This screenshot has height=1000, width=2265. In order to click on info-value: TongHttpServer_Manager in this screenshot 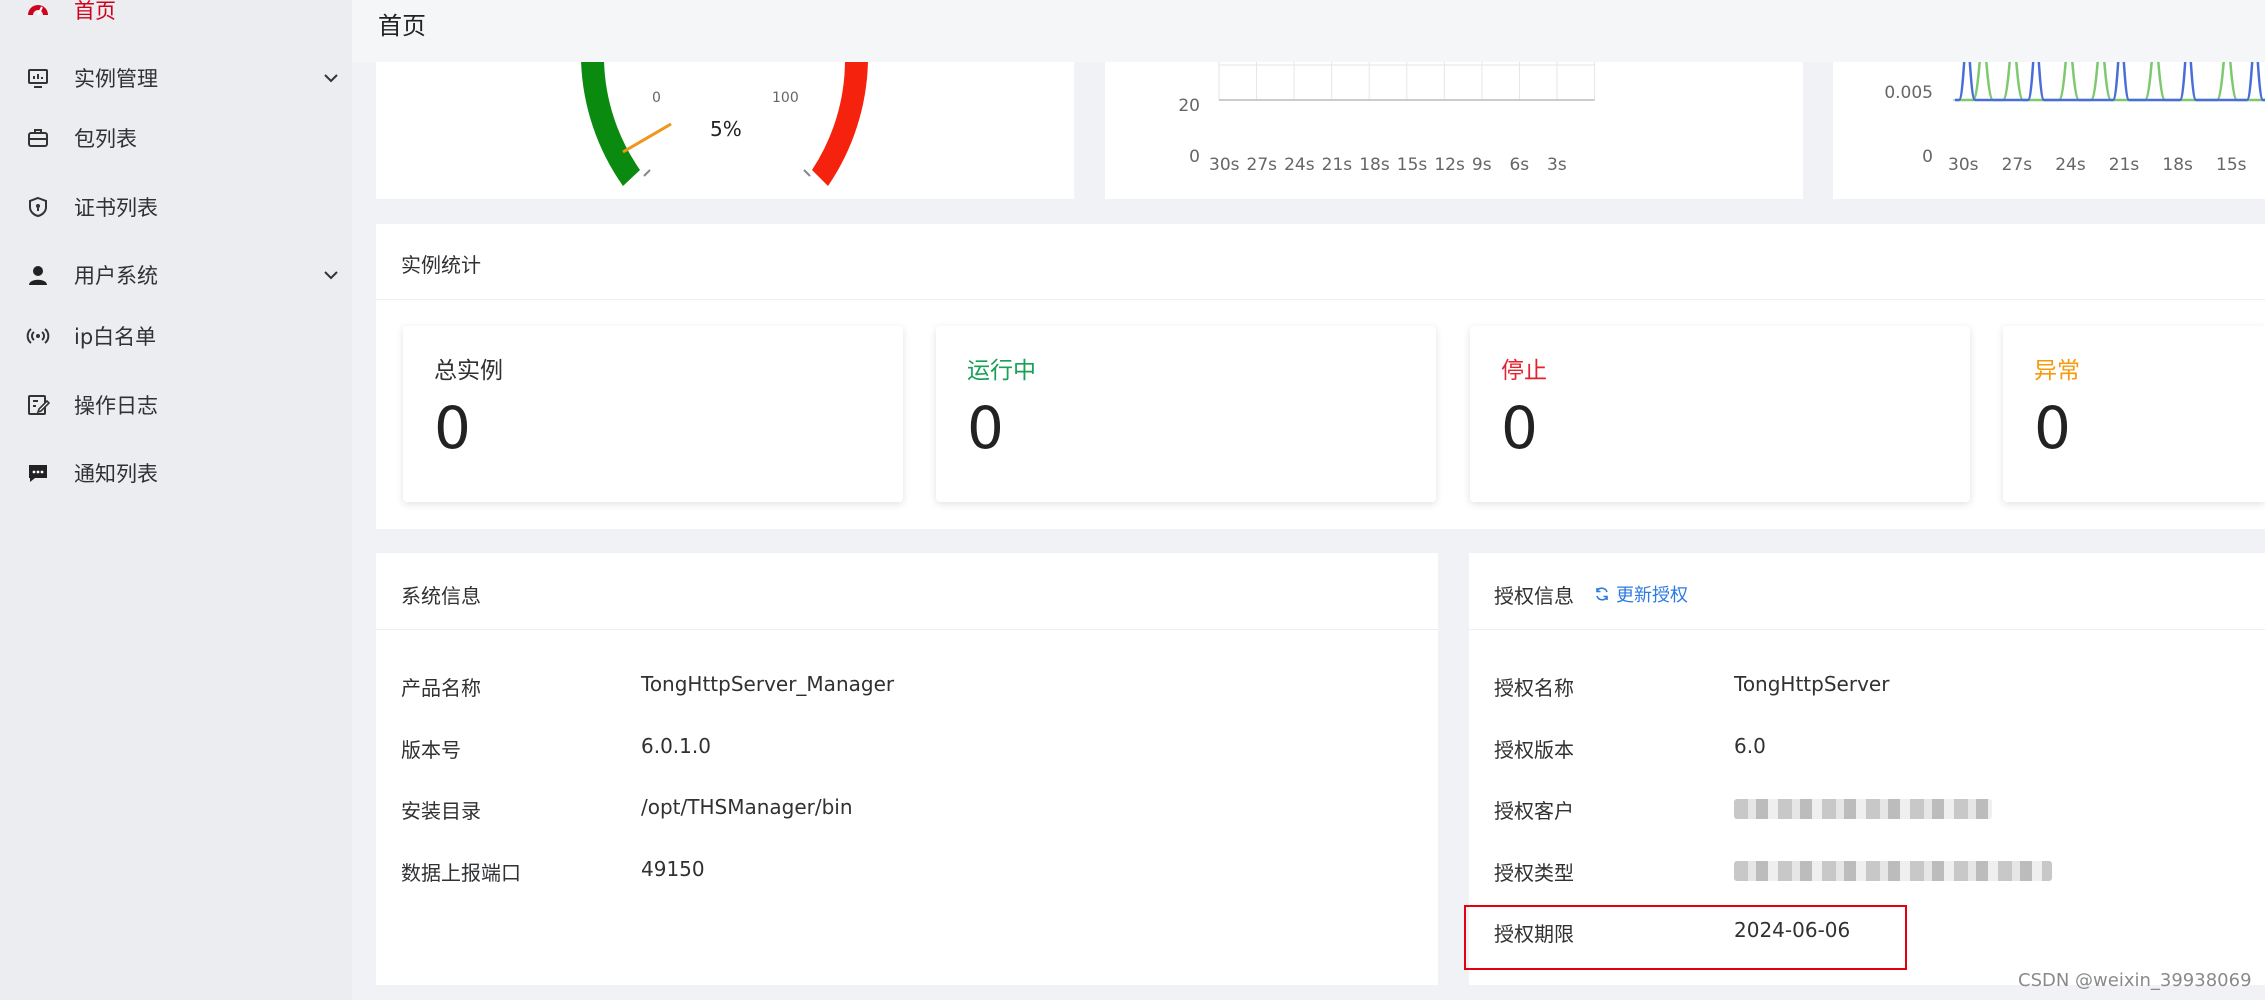, I will do `click(768, 684)`.